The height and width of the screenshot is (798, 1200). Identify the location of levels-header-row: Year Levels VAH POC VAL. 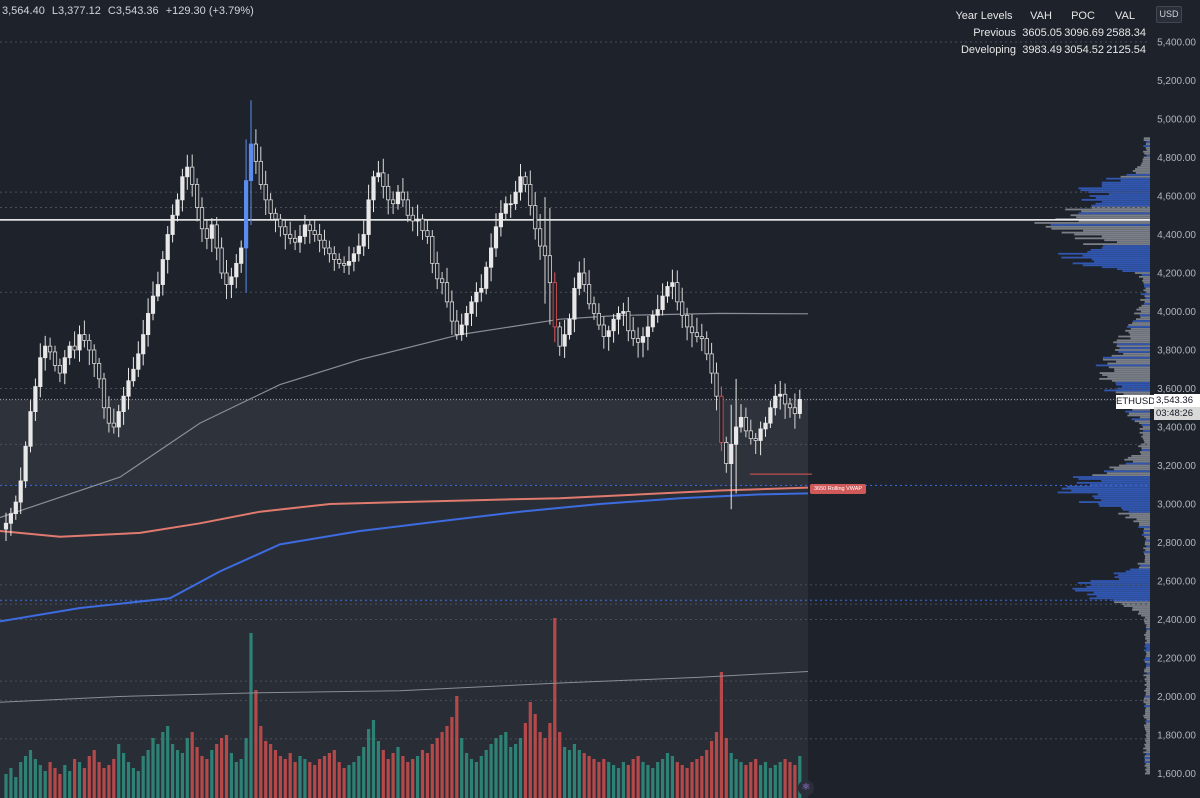
(1051, 16).